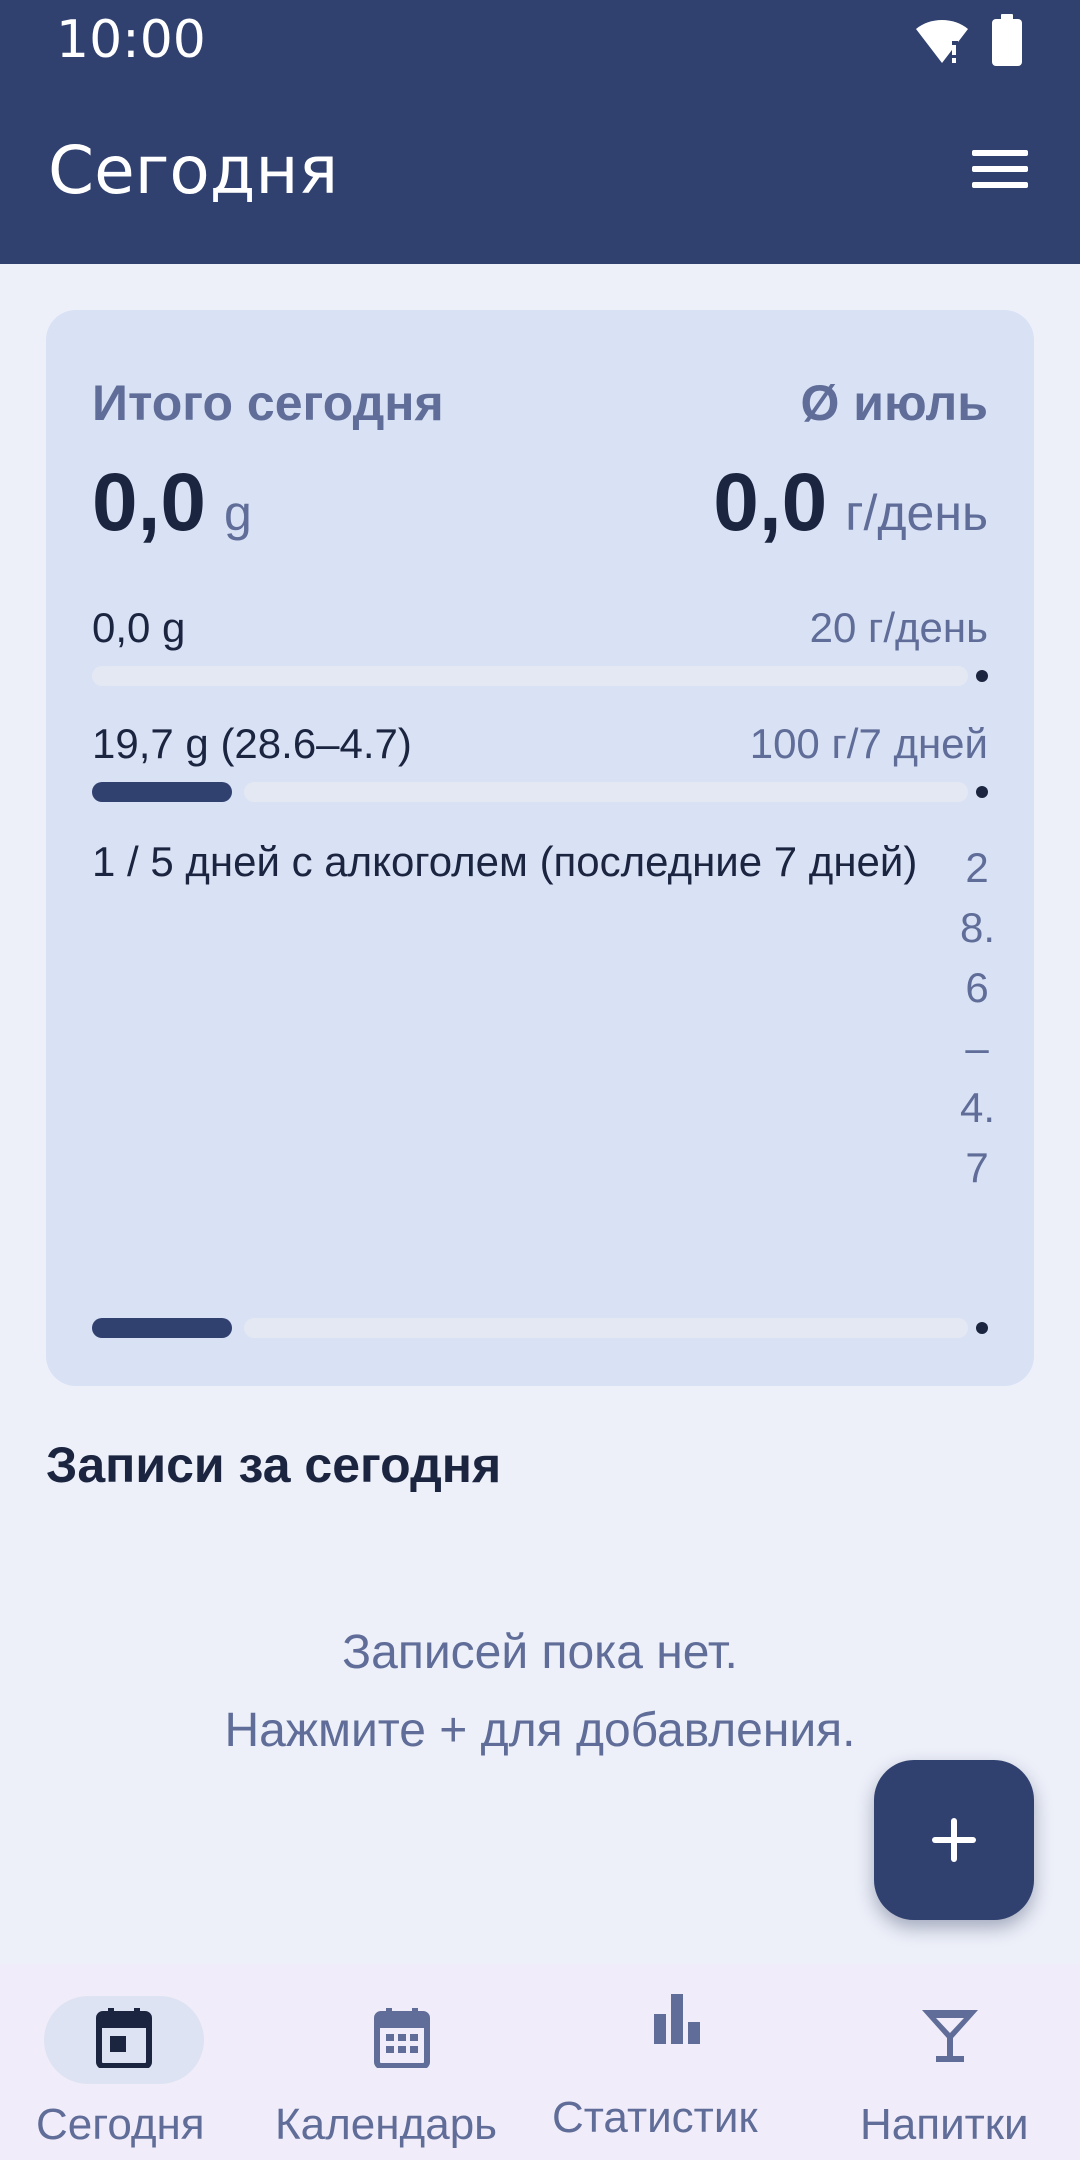  I want to click on weekly-amount: 19,7 g (28.6–4.7), so click(252, 743).